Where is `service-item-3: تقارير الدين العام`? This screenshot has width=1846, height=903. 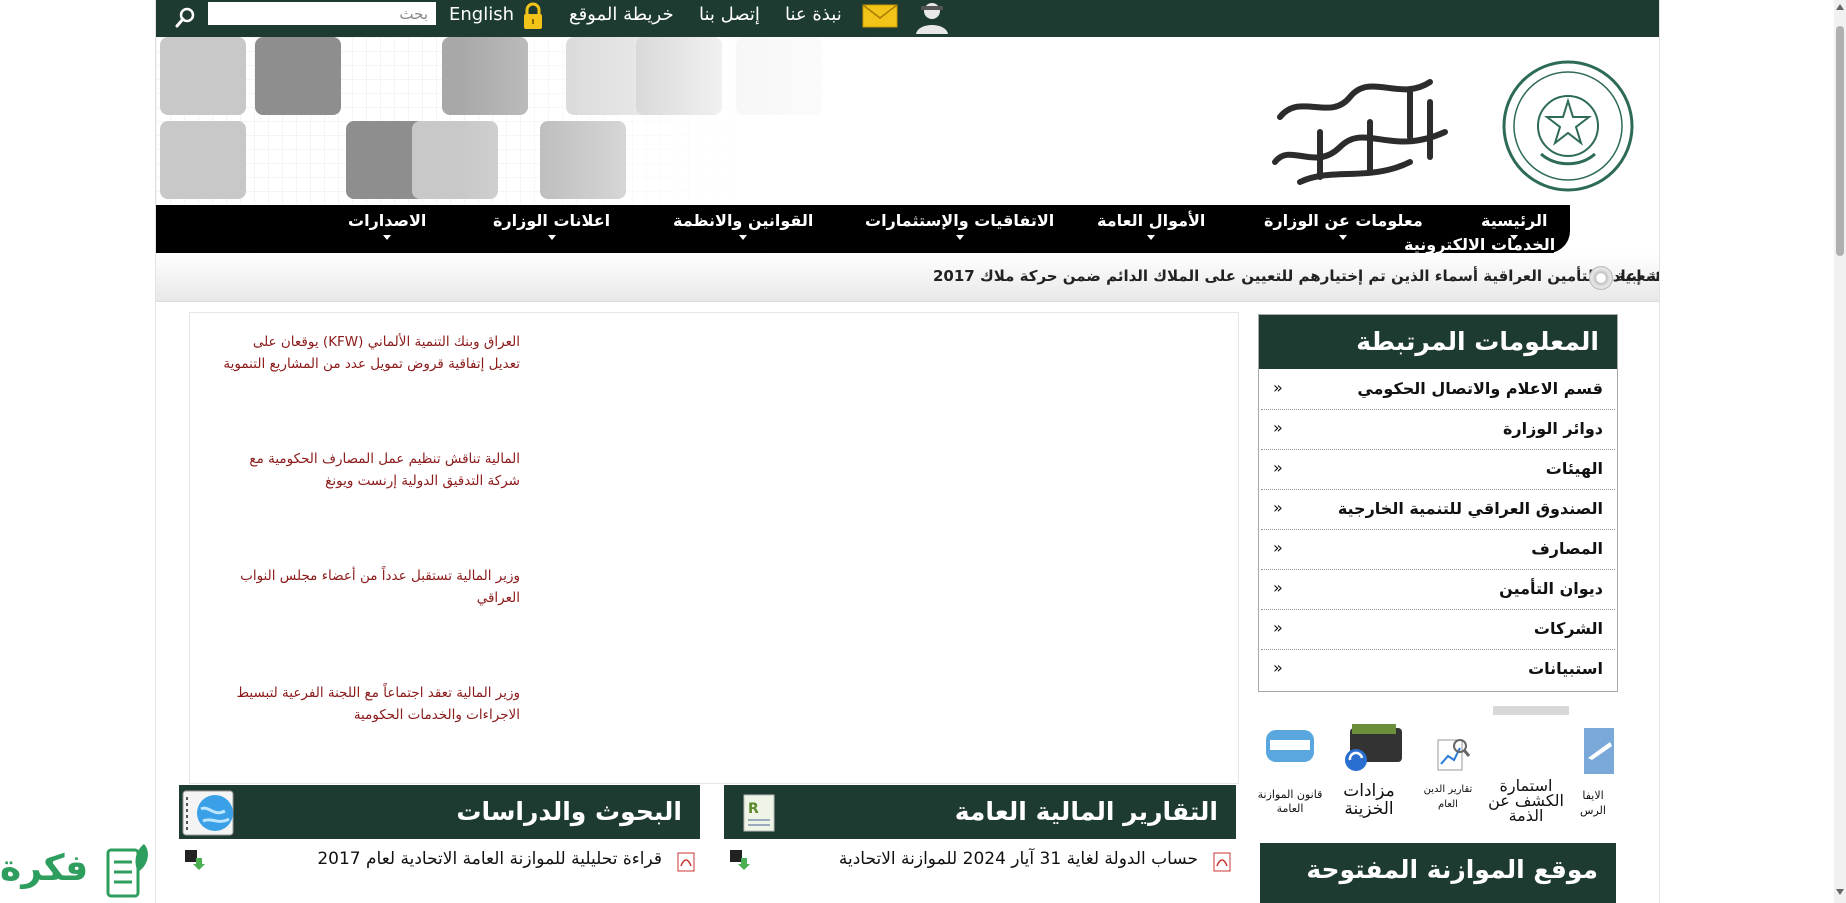
service-item-3: تقارير الدين العام is located at coordinates (1448, 773).